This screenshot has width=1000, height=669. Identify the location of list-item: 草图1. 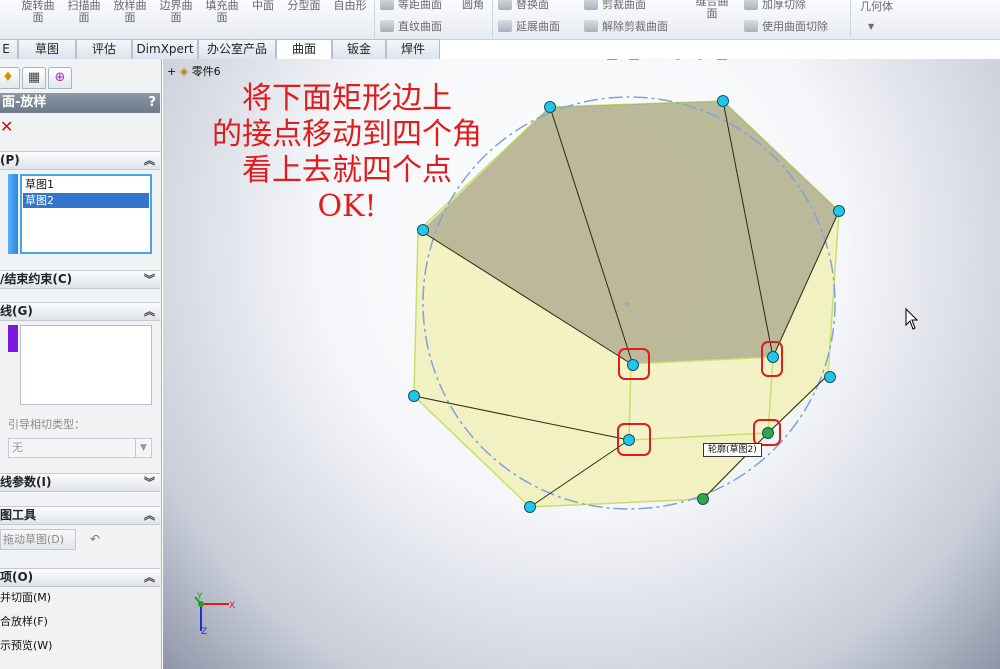
(86, 184).